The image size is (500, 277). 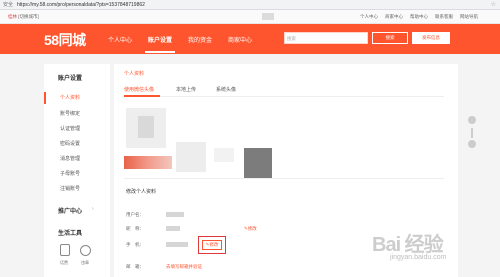 I want to click on sidebar-item-password: 密码设置, so click(x=70, y=143).